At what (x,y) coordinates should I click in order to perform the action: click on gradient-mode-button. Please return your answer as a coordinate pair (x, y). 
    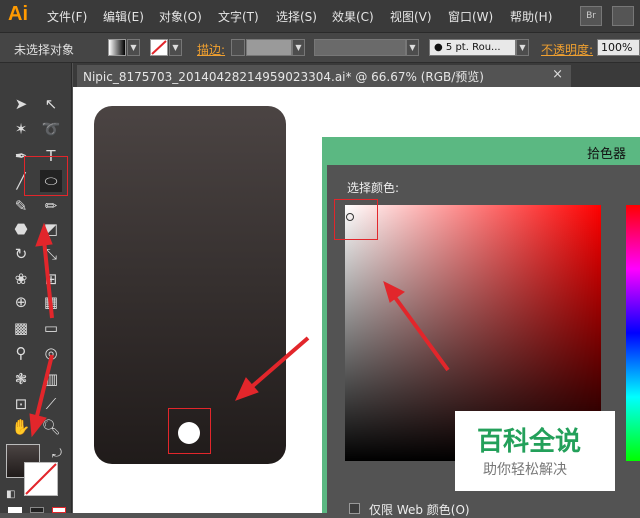
    Looking at the image, I should click on (37, 510).